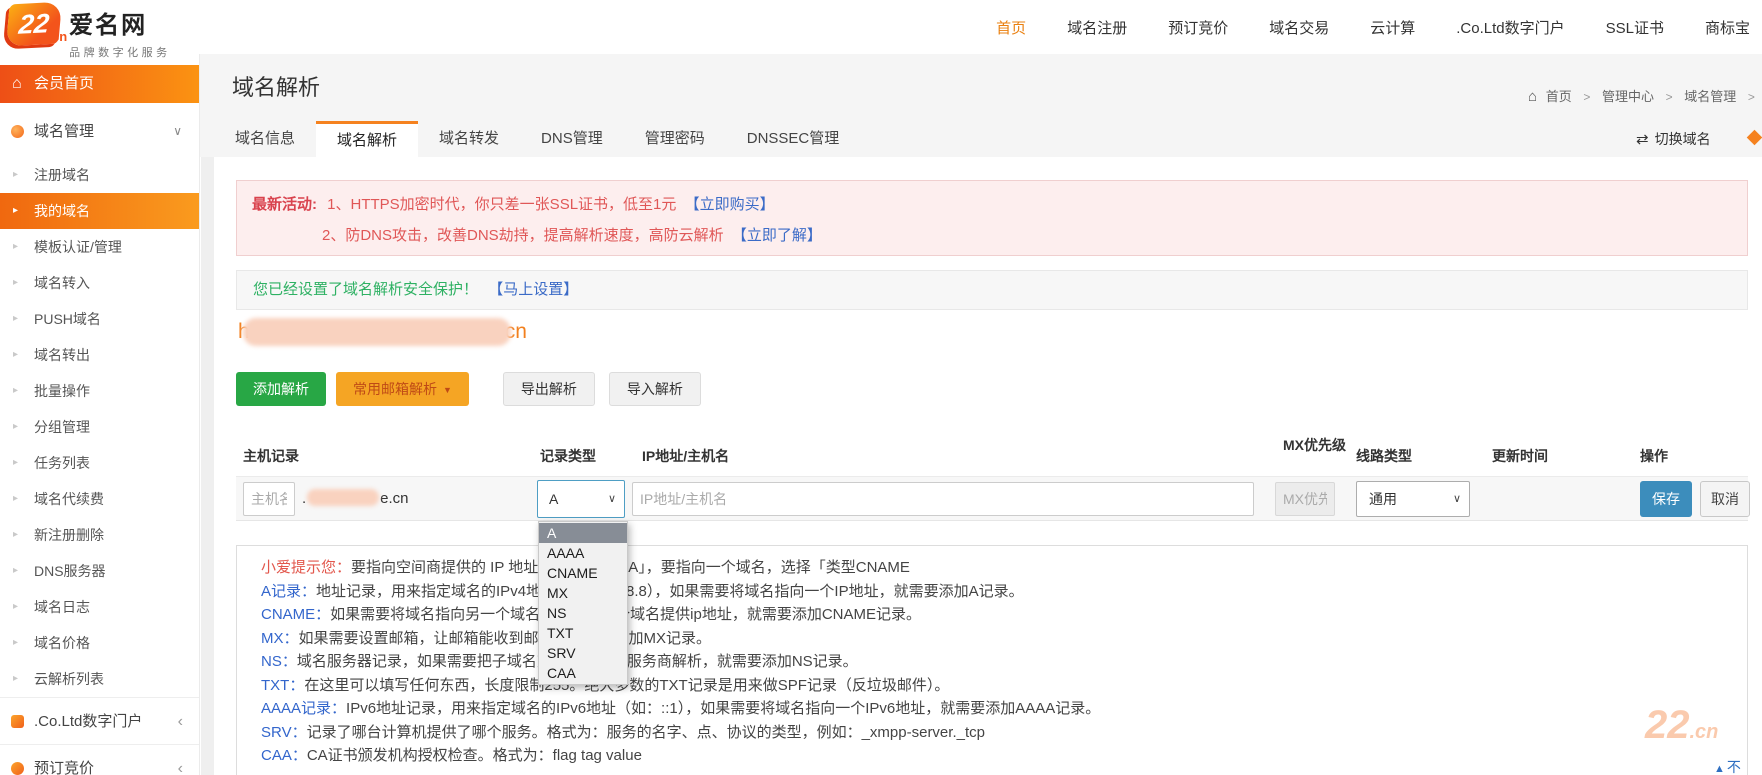 The image size is (1762, 775). I want to click on switch-domain-button: ⇄ 切换域名, so click(1673, 139).